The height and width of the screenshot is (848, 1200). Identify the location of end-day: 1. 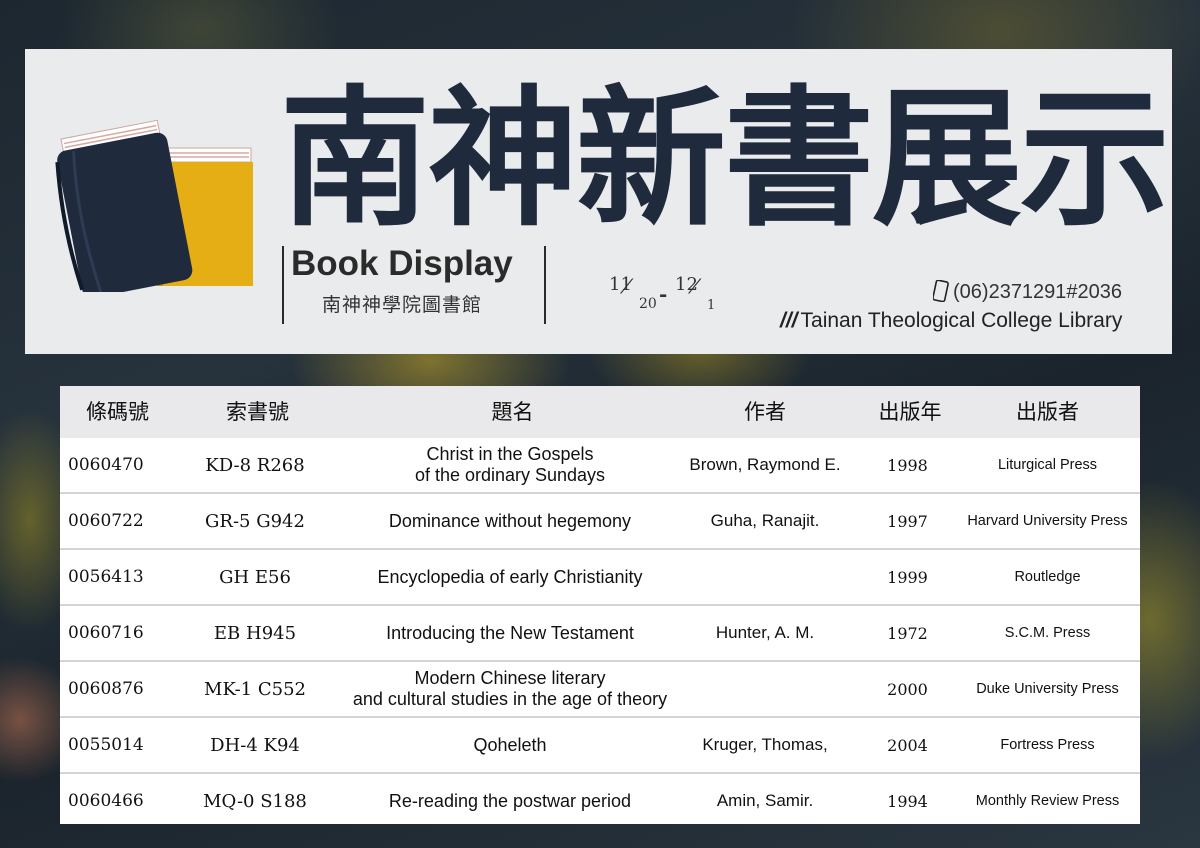
(711, 305).